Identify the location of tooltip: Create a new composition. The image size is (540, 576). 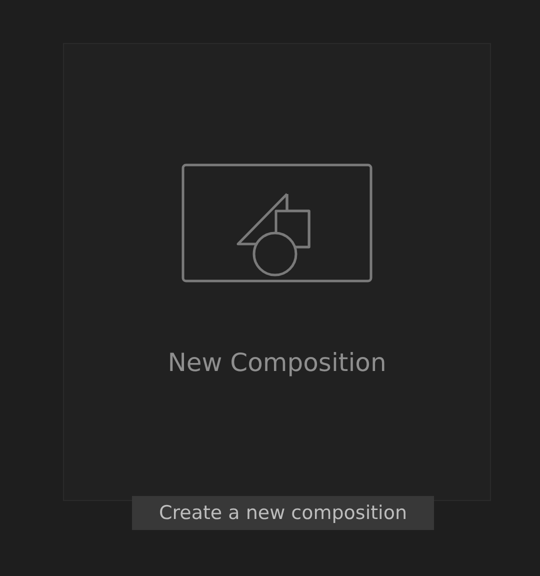
(283, 513).